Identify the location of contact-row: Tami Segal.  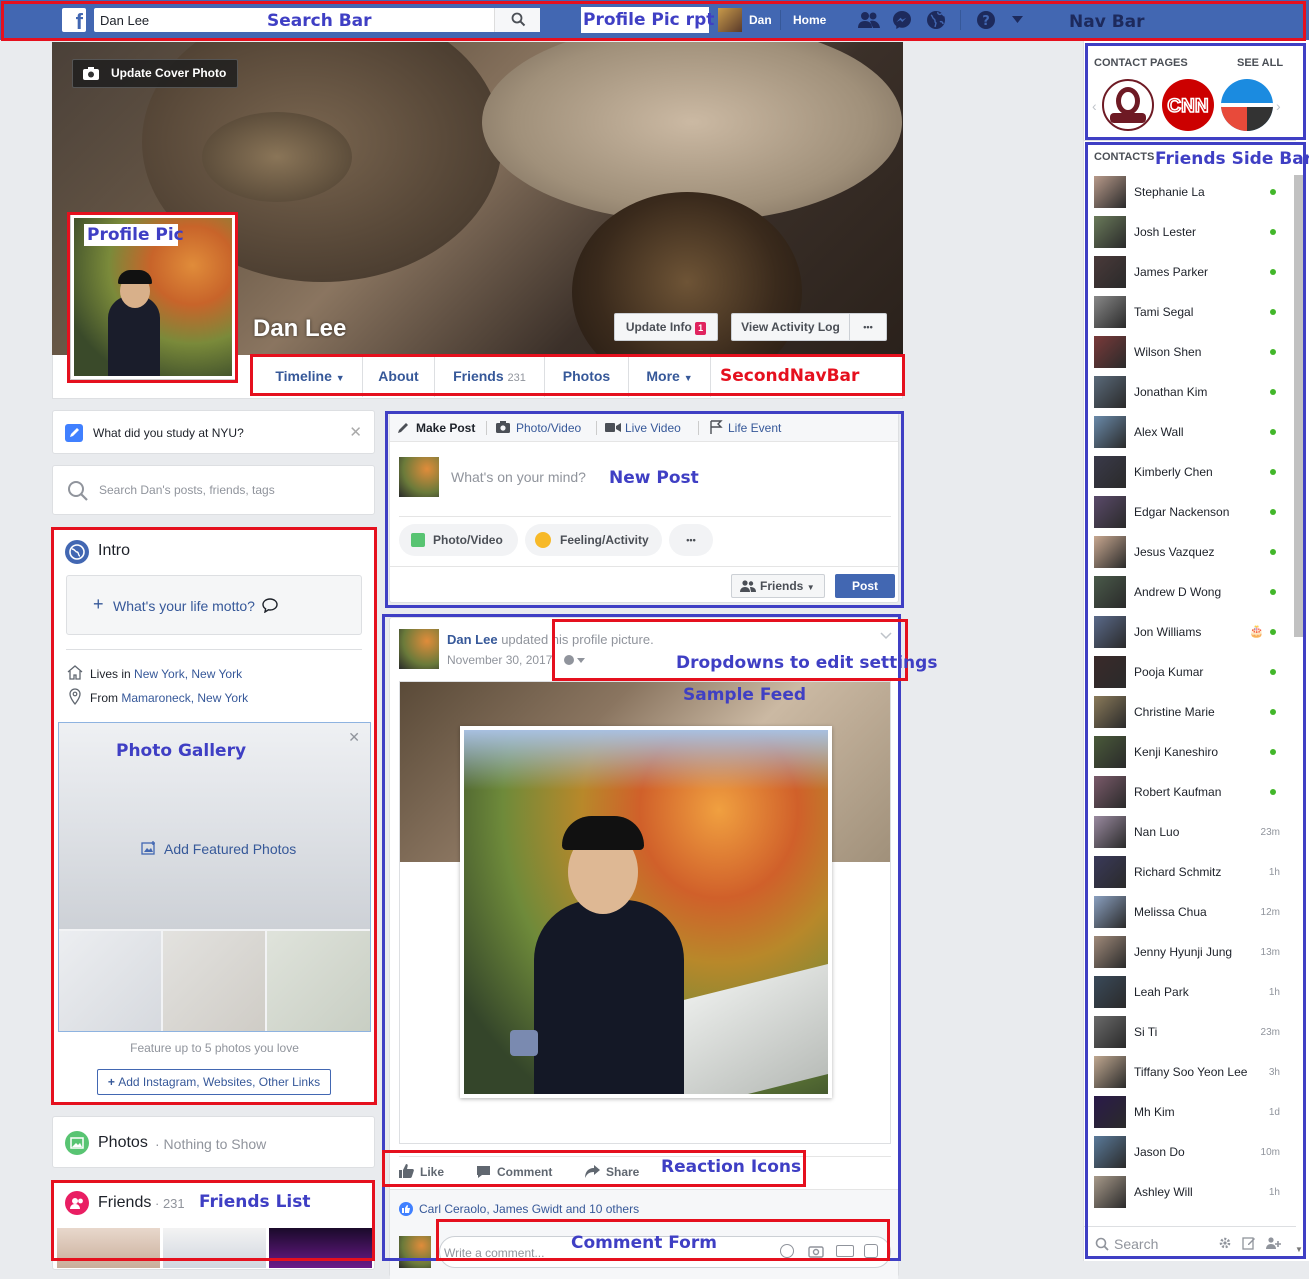
(1192, 312).